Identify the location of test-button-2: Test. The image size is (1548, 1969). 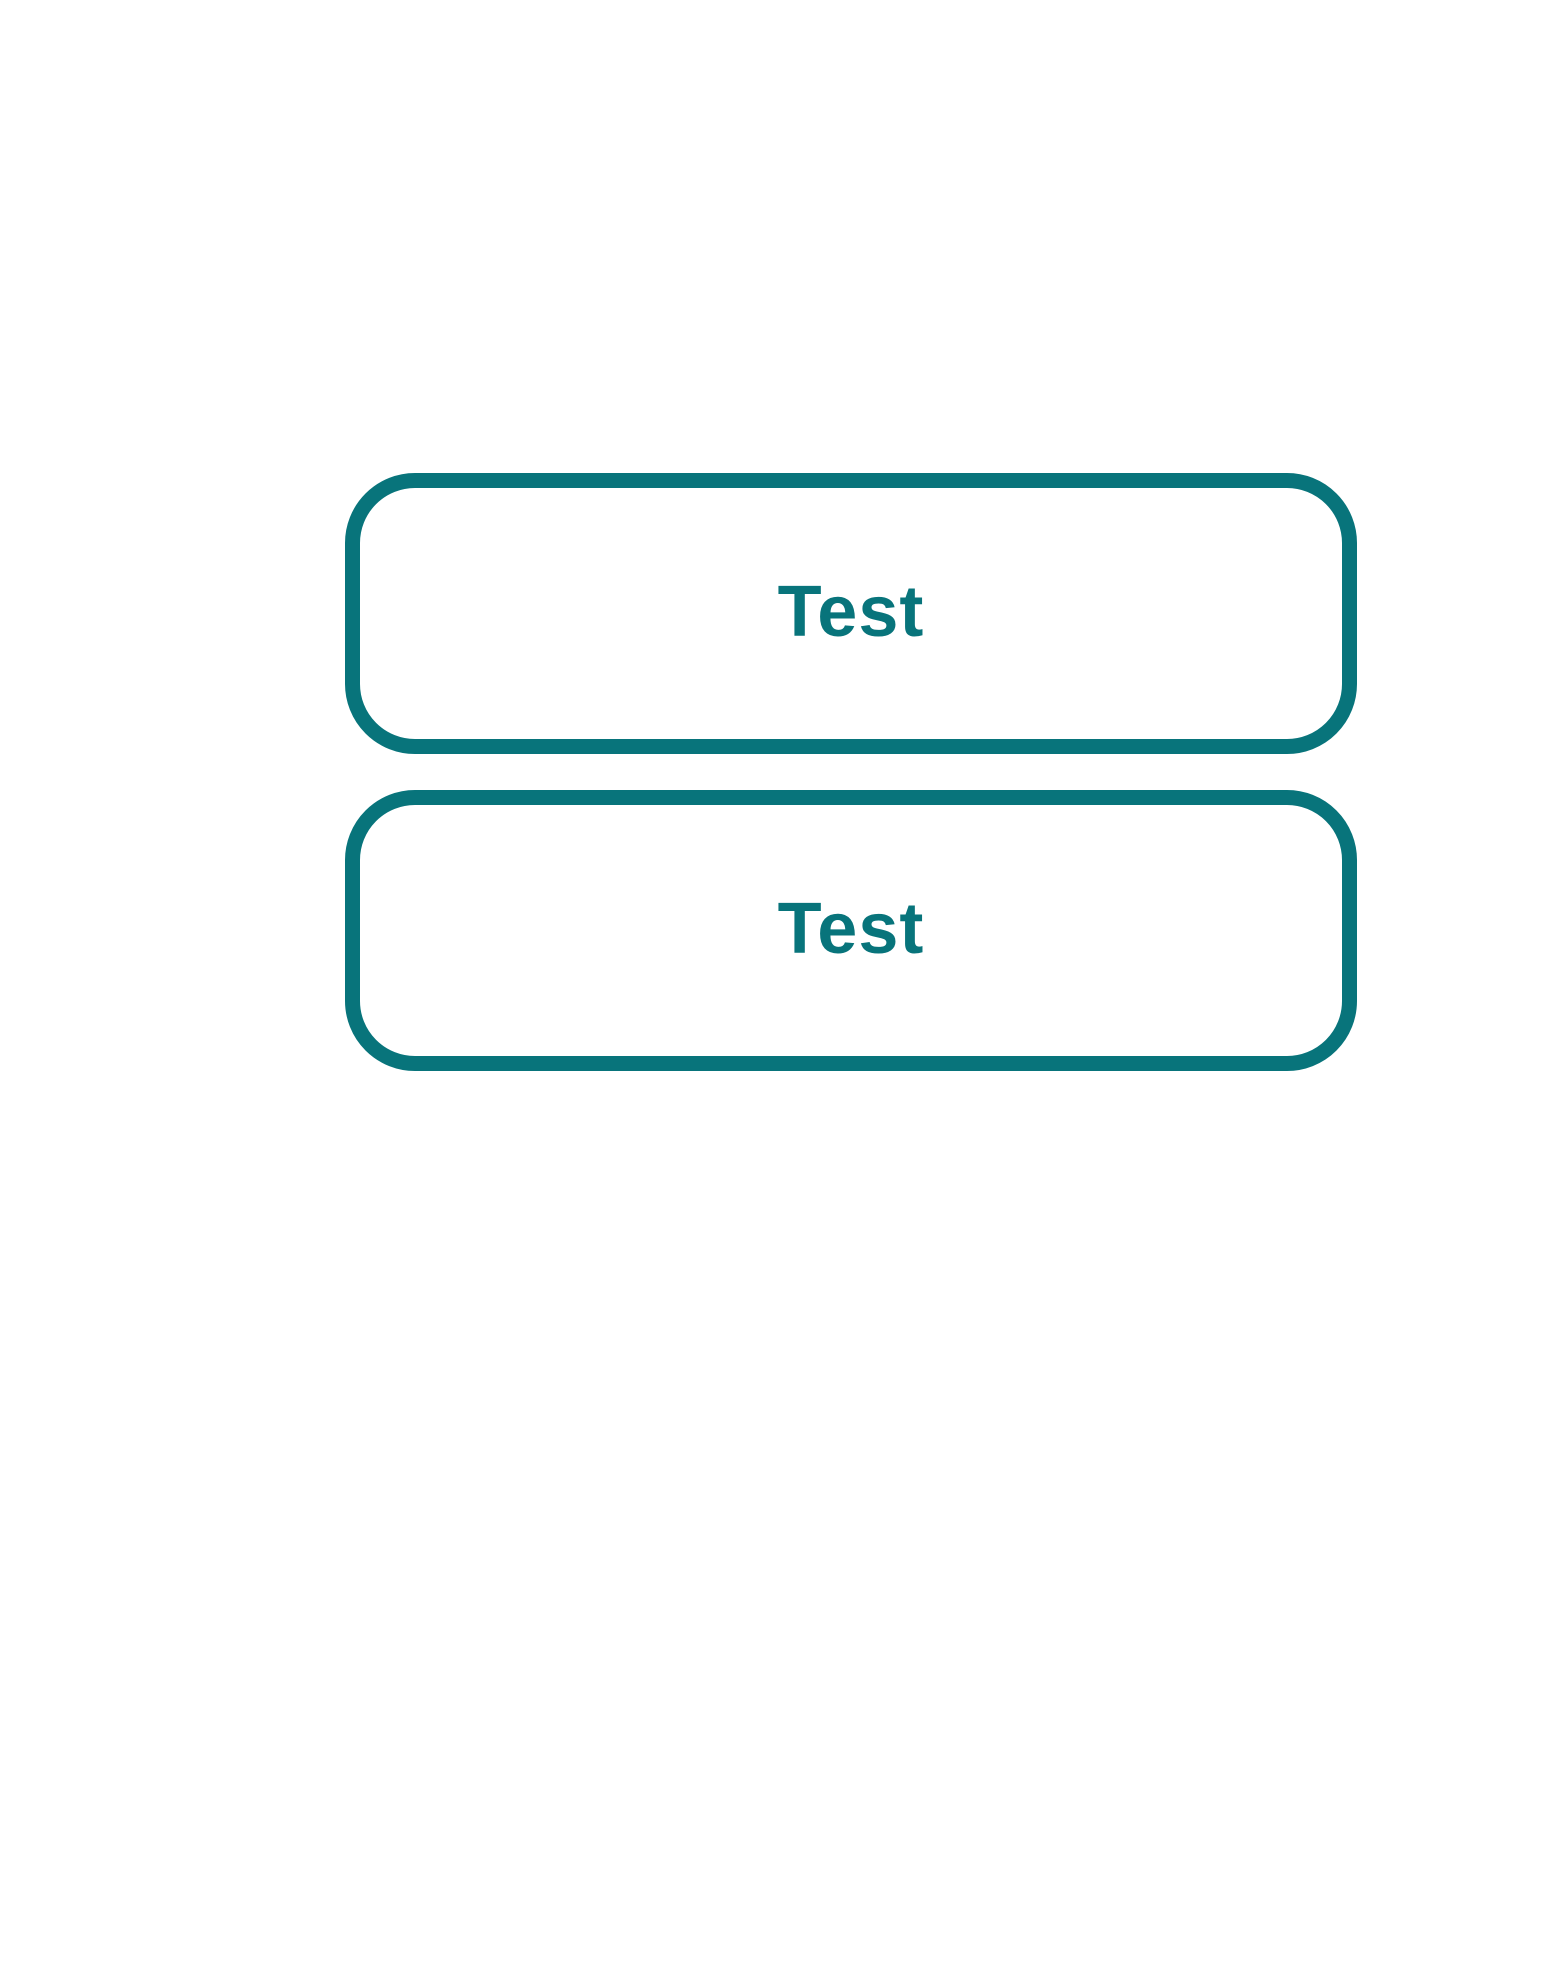
(851, 930).